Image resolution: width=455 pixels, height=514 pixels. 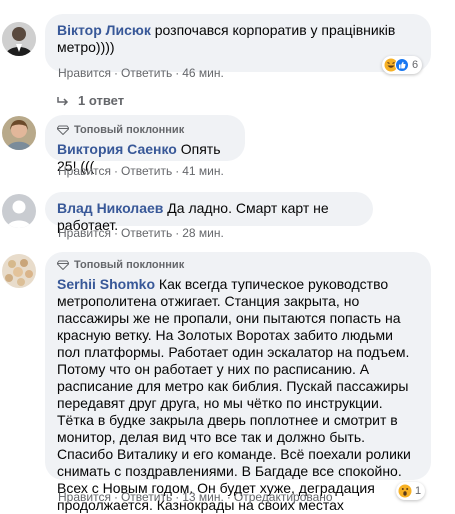 What do you see at coordinates (117, 149) in the screenshot?
I see `comment-author: Виктория Саенко` at bounding box center [117, 149].